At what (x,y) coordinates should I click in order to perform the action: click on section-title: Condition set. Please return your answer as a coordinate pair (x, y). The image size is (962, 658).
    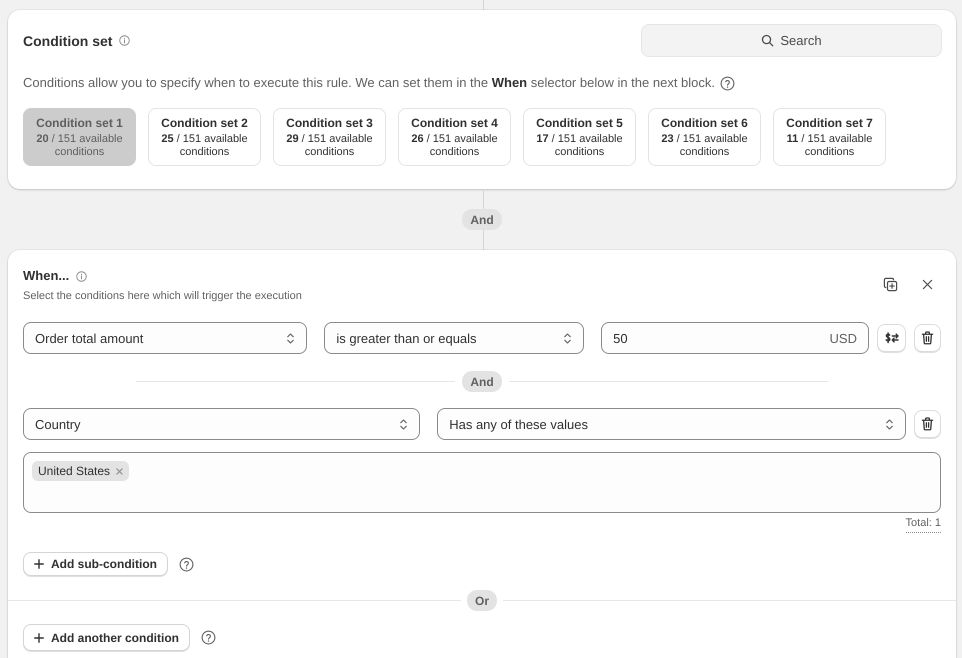
    Looking at the image, I should click on (67, 41).